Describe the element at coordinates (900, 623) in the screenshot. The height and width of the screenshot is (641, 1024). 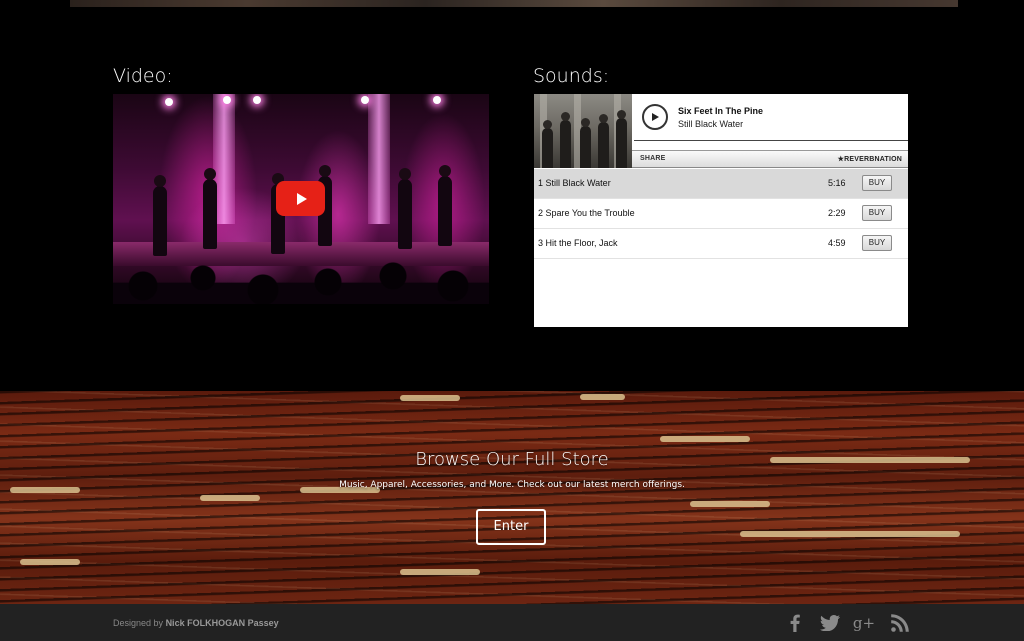
I see `rss-icon` at that location.